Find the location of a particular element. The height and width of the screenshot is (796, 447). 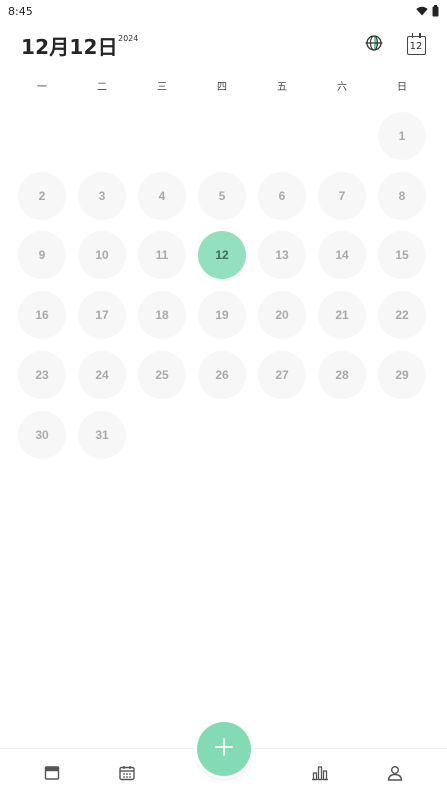

weekday-label: 五 is located at coordinates (282, 87).